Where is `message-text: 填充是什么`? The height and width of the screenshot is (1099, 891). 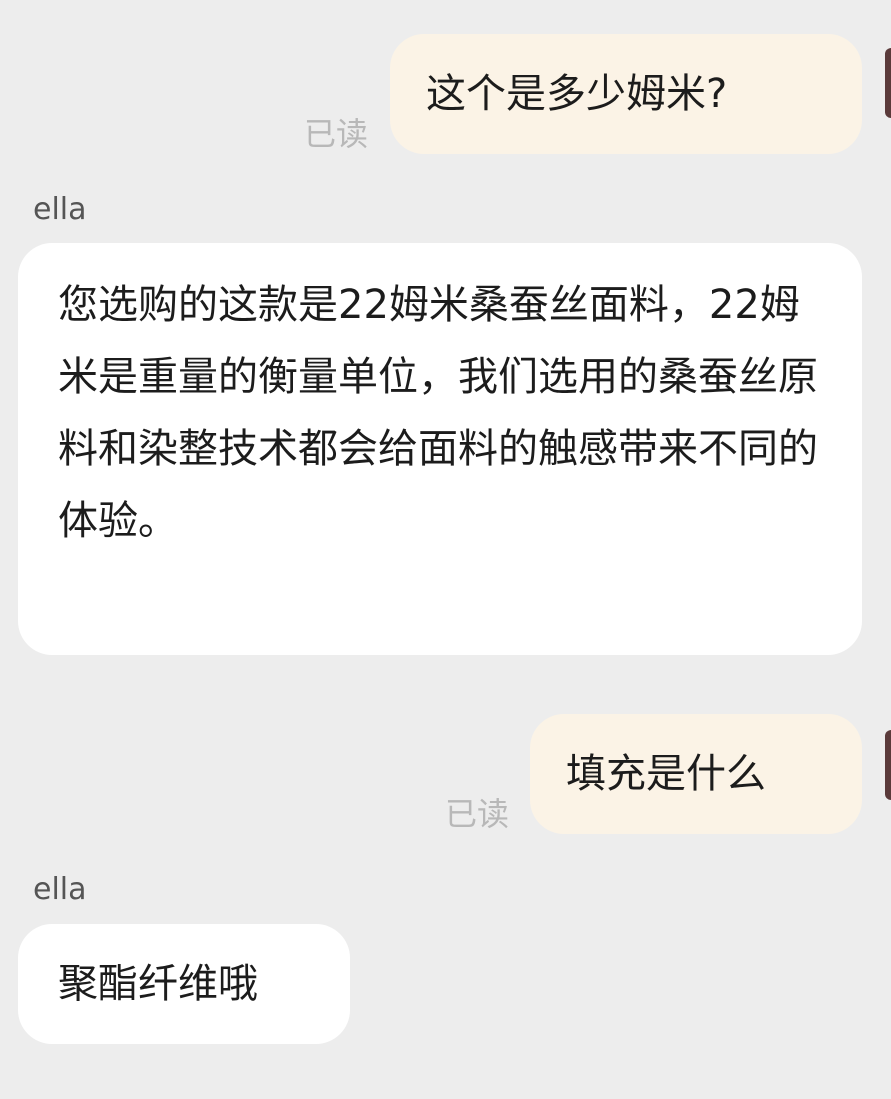
message-text: 填充是什么 is located at coordinates (666, 774).